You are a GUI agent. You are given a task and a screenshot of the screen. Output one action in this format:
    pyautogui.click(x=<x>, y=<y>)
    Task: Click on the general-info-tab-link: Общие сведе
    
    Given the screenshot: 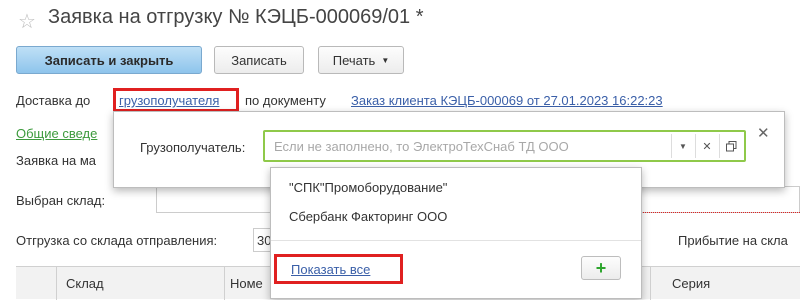 What is the action you would take?
    pyautogui.click(x=56, y=133)
    